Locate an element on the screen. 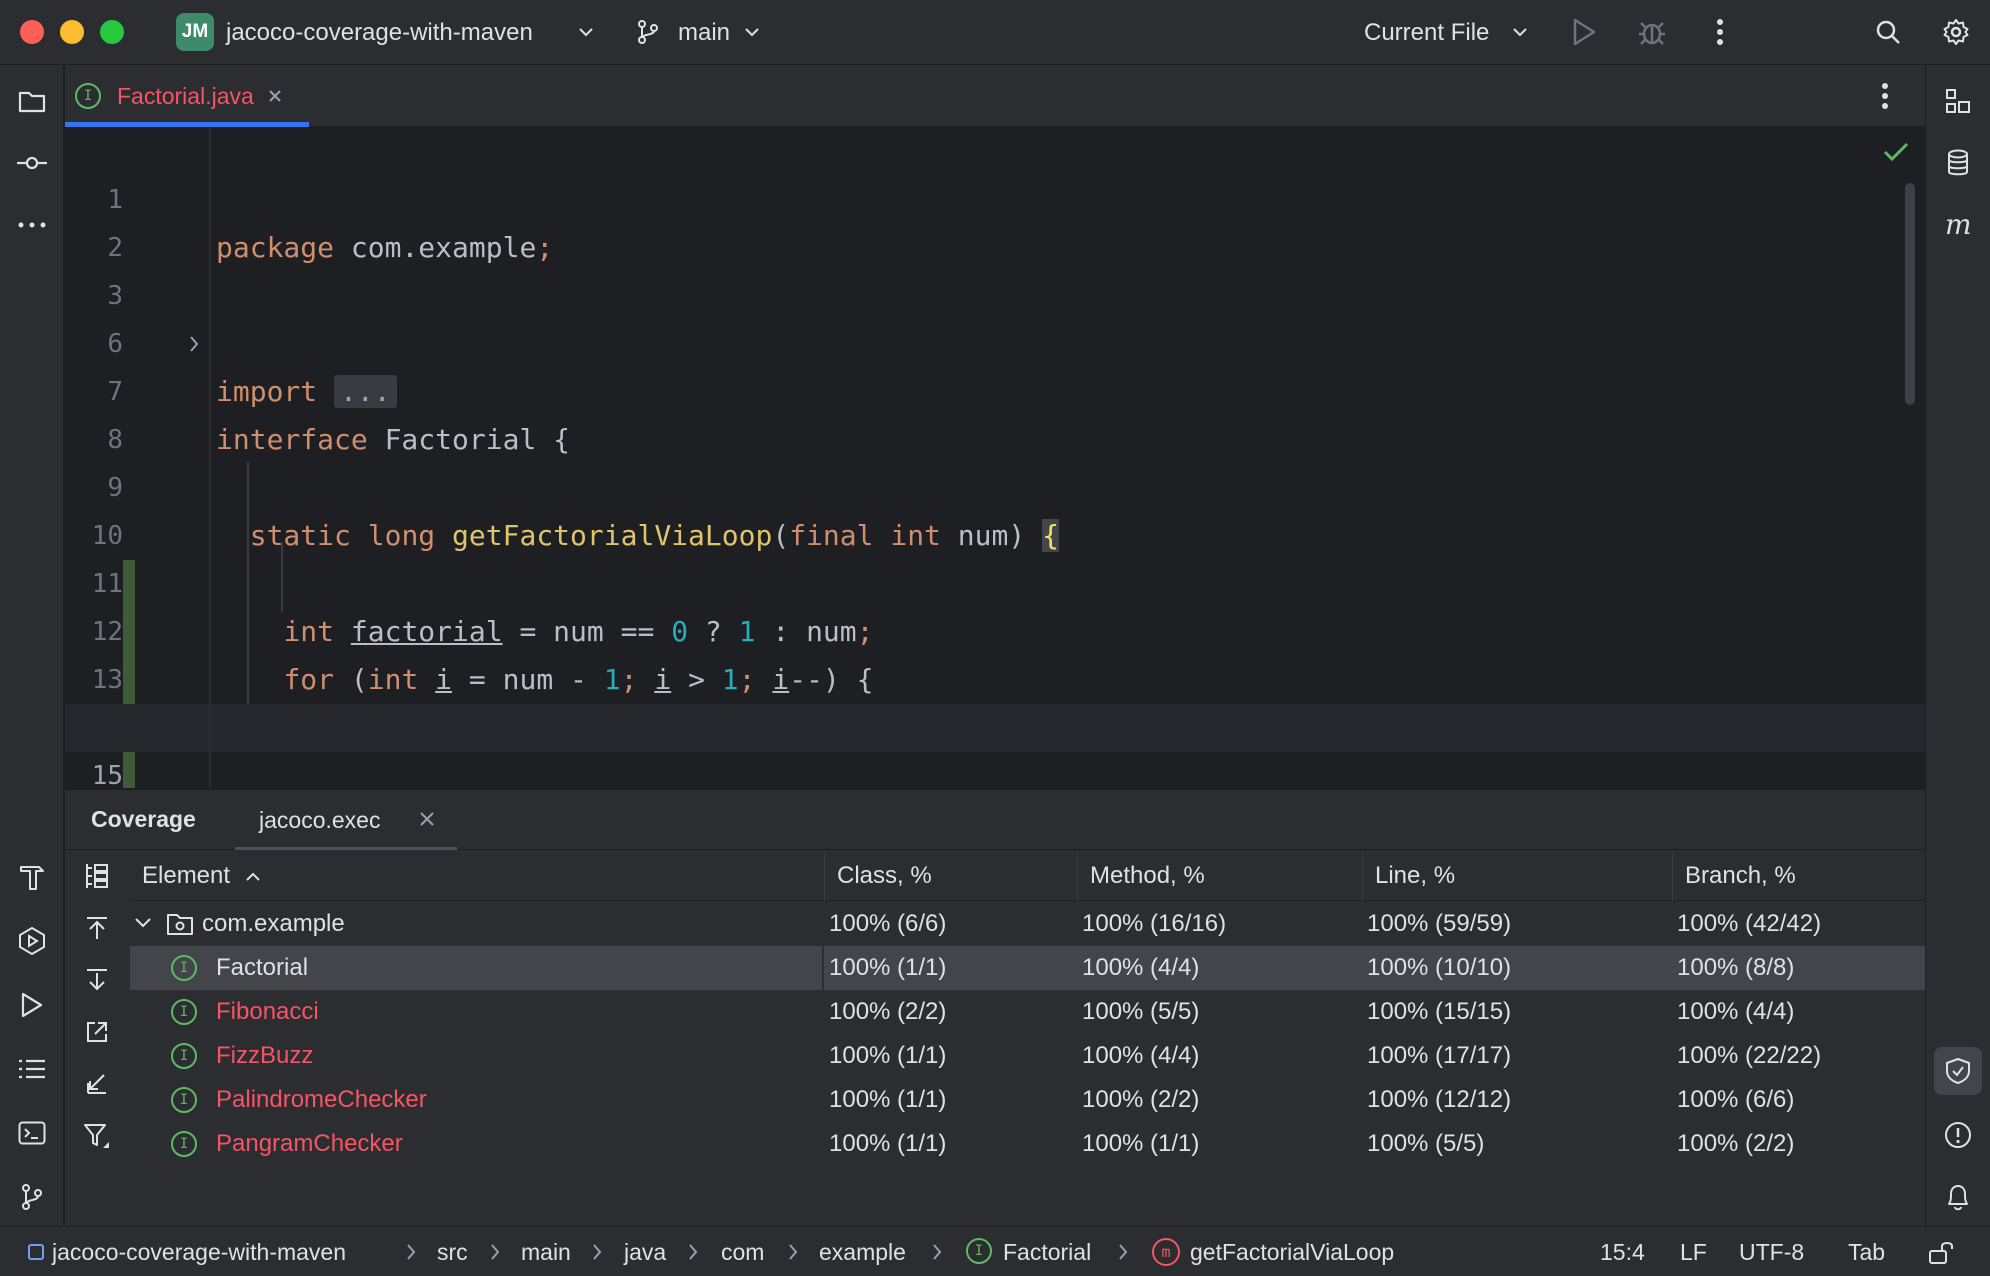  unlock-icon is located at coordinates (1941, 1252).